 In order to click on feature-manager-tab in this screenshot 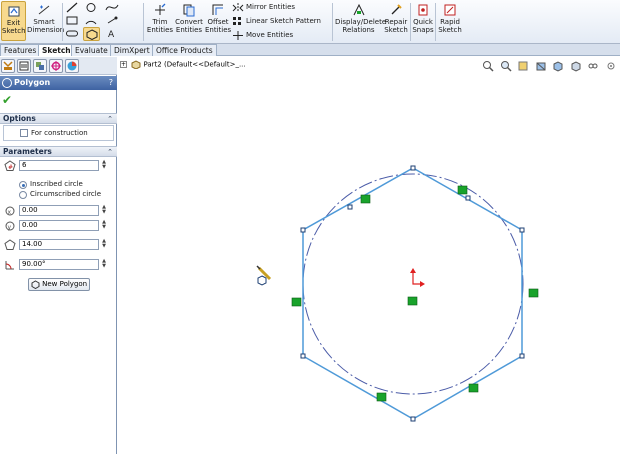, I will do `click(8, 66)`.